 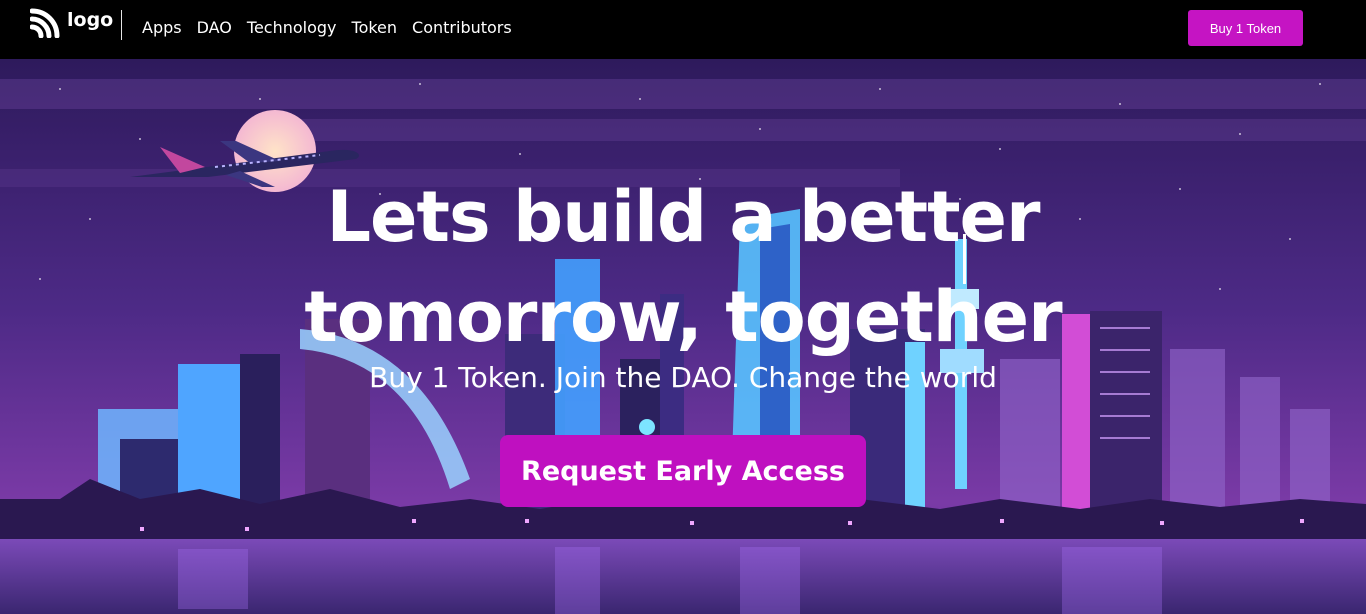 I want to click on nav-divider, so click(x=121, y=25).